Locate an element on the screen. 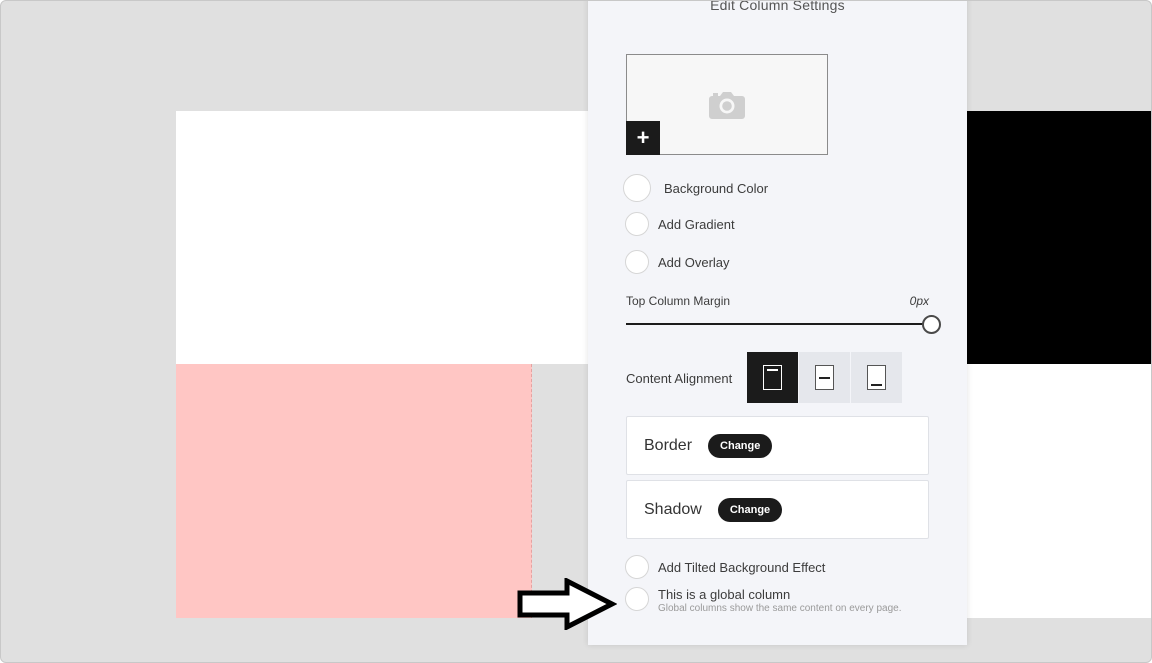 The width and height of the screenshot is (1152, 663). align-top-icon is located at coordinates (772, 377).